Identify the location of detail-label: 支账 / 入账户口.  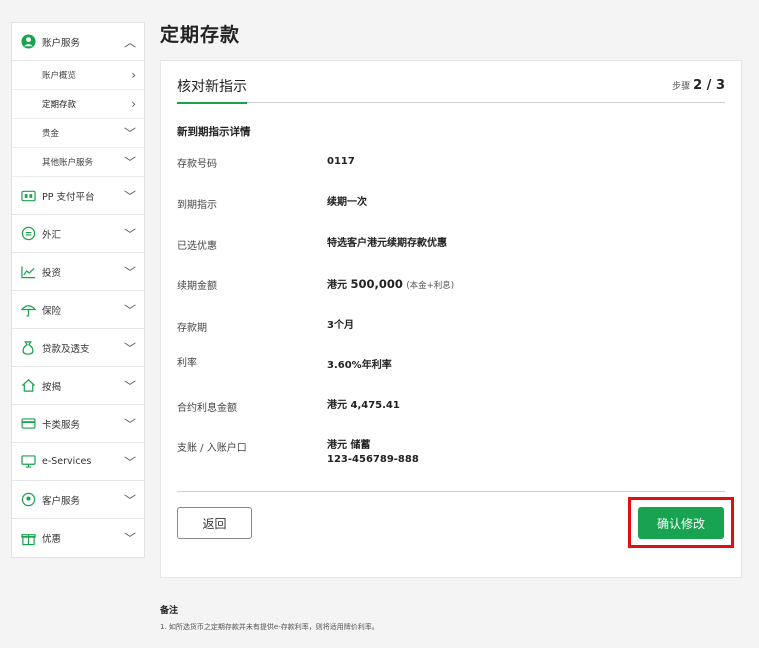
(212, 448).